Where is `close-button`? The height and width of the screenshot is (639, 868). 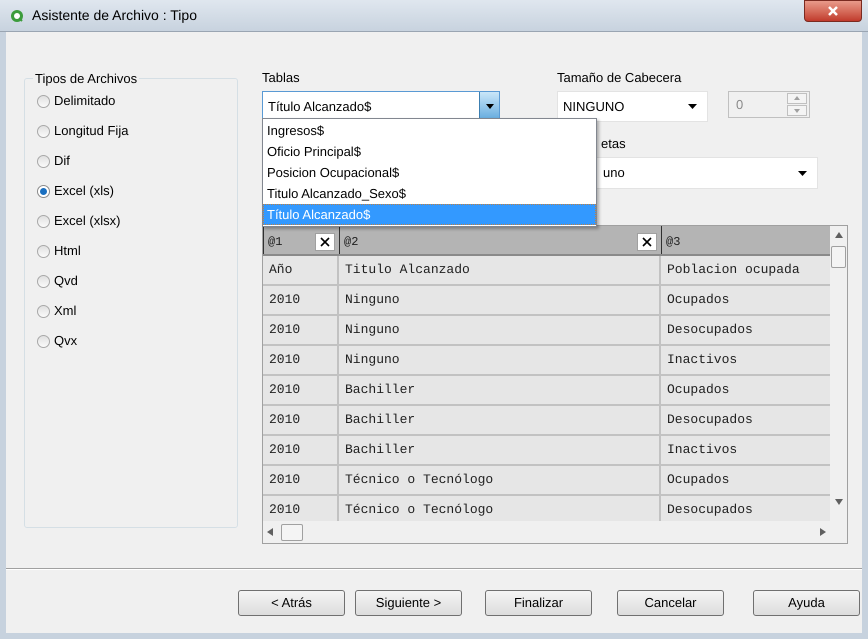 close-button is located at coordinates (833, 11).